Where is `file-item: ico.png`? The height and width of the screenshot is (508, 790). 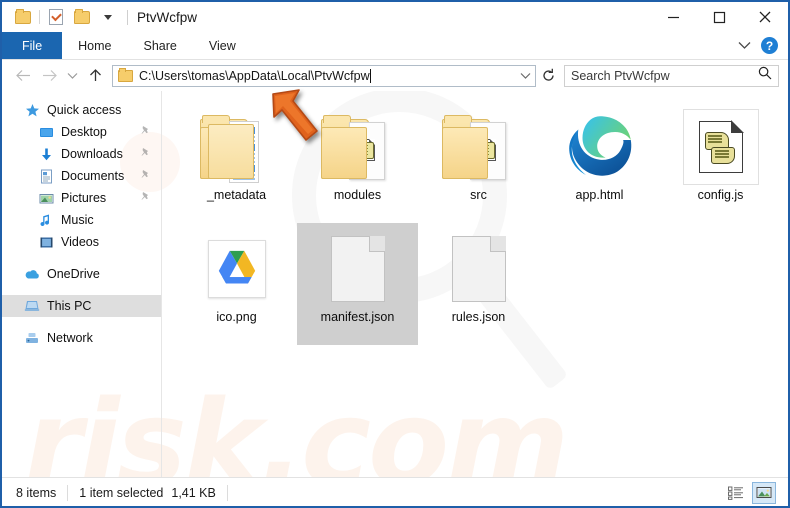
file-item: ico.png is located at coordinates (236, 284).